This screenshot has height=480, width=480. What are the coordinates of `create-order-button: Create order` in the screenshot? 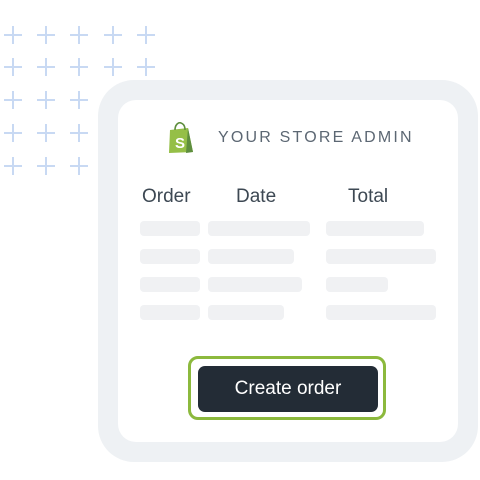 It's located at (288, 389).